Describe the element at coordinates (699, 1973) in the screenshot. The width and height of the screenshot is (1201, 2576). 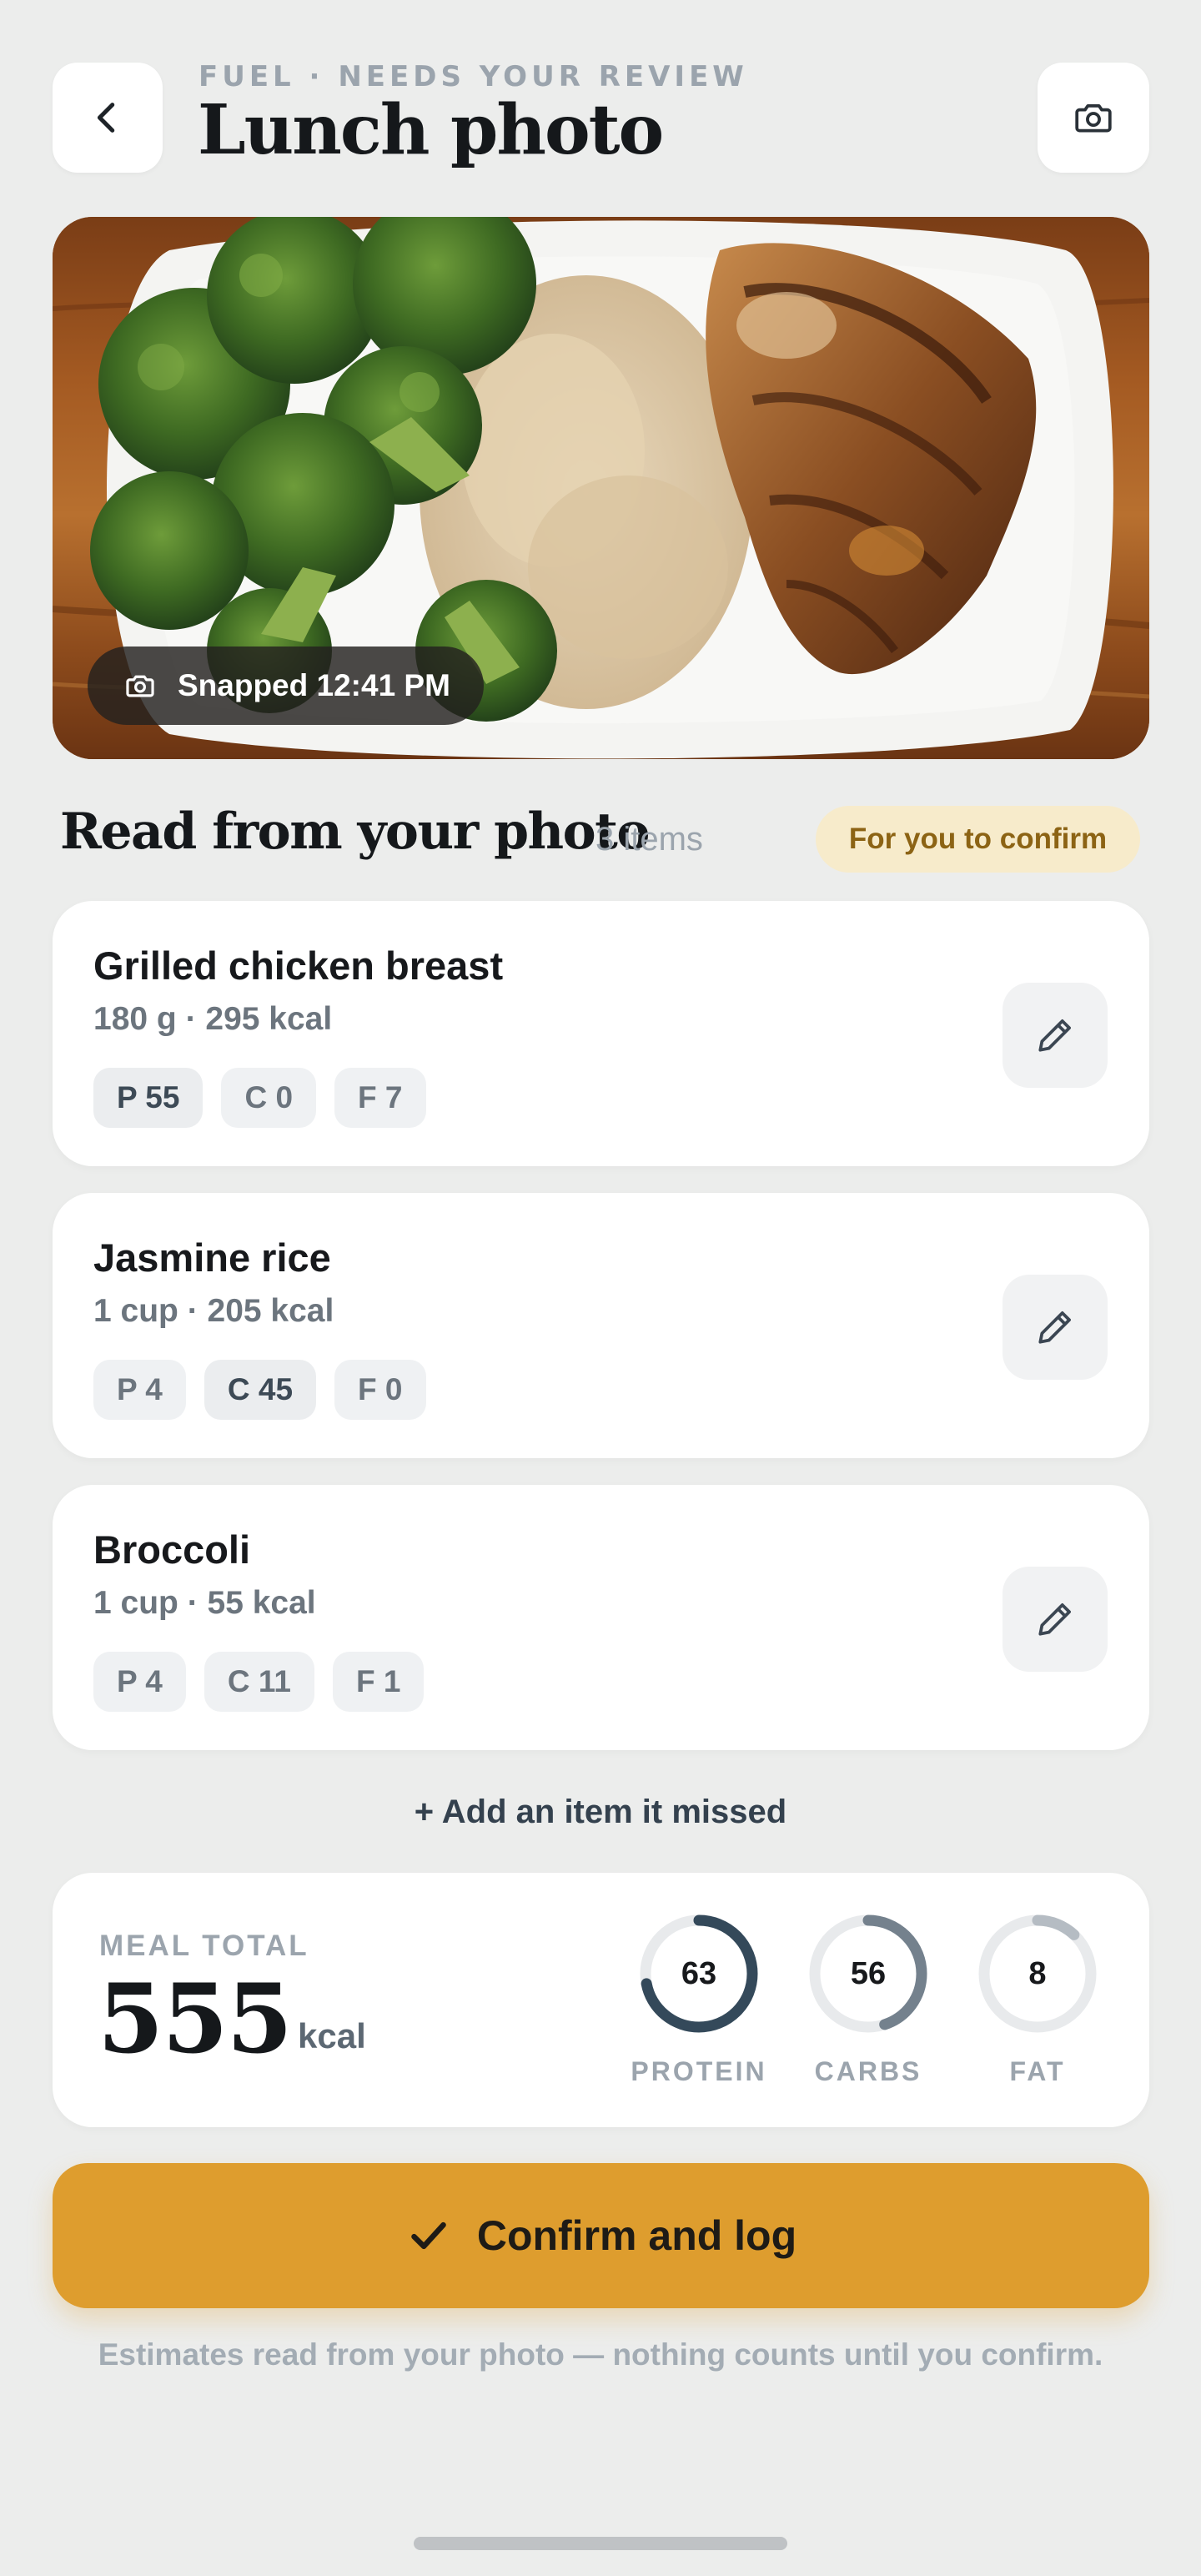
I see `protein-grams: 63` at that location.